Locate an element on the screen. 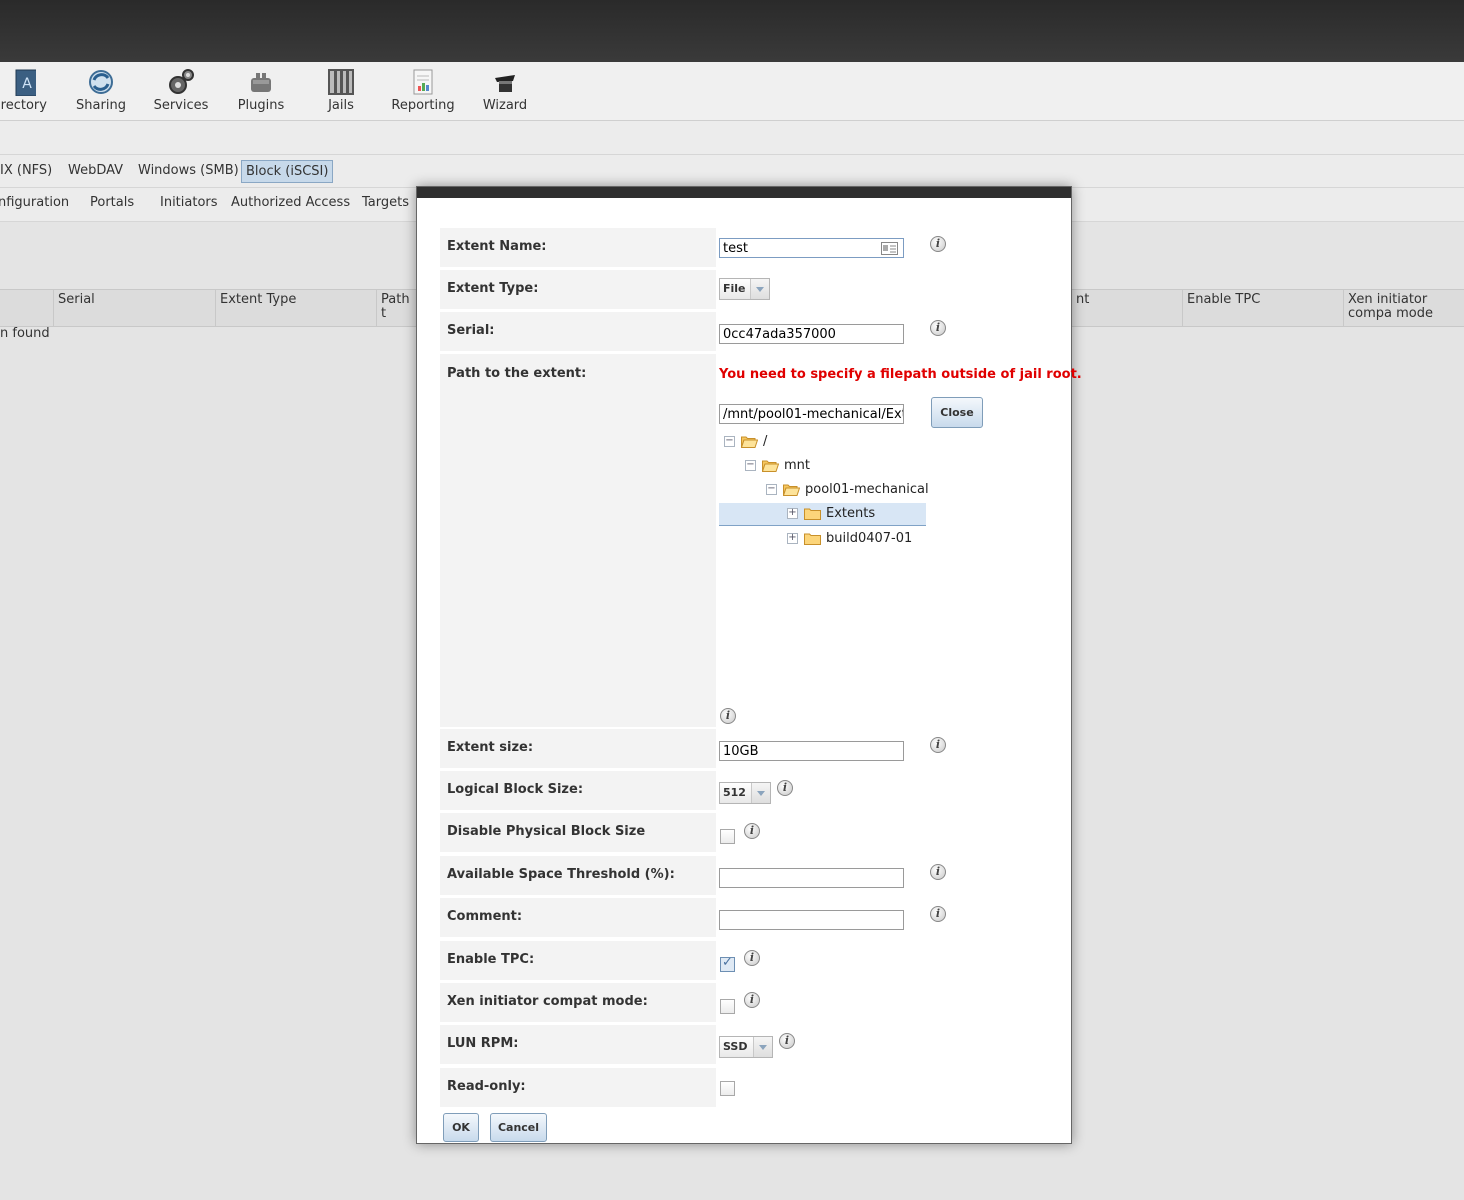  logical-block-size-select: 512 is located at coordinates (745, 793).